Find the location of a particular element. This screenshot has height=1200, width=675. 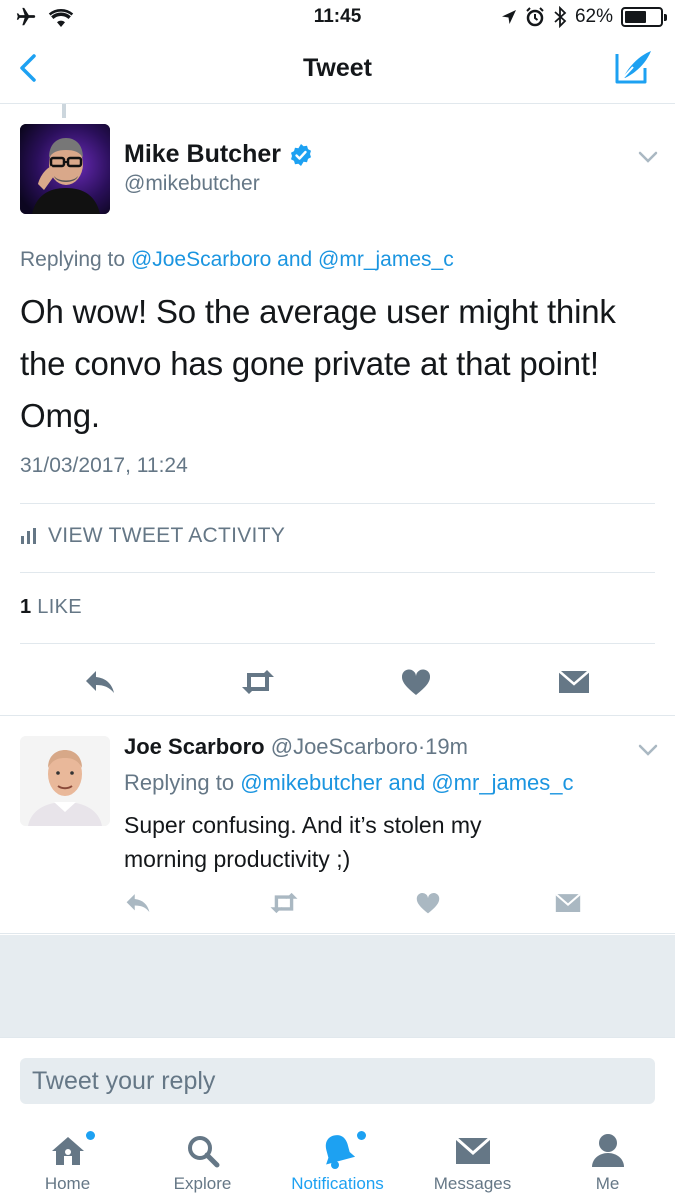

mention-link: @mikebutcher is located at coordinates (311, 782).